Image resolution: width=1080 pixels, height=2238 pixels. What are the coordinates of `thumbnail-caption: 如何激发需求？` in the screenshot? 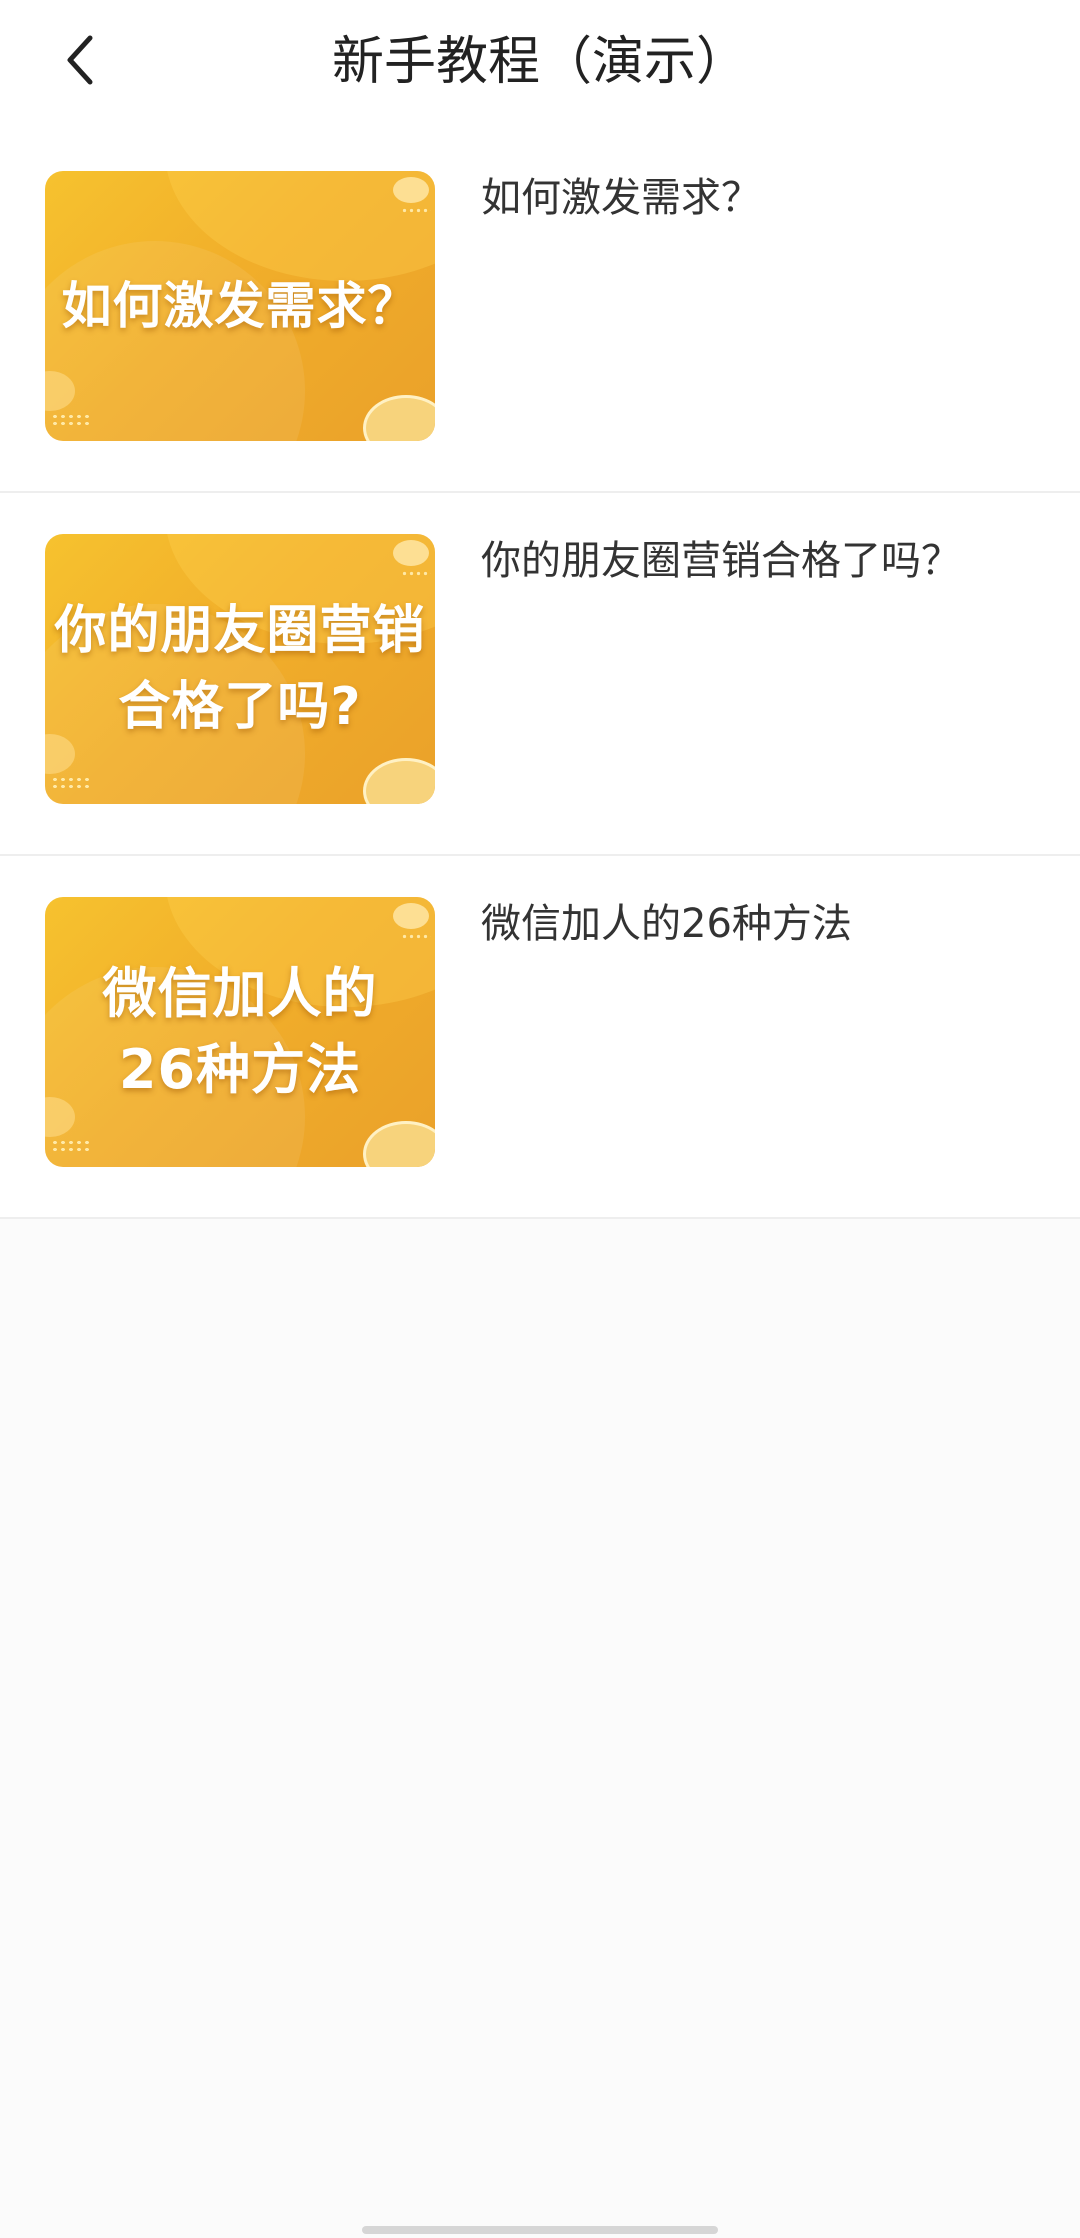 It's located at (240, 306).